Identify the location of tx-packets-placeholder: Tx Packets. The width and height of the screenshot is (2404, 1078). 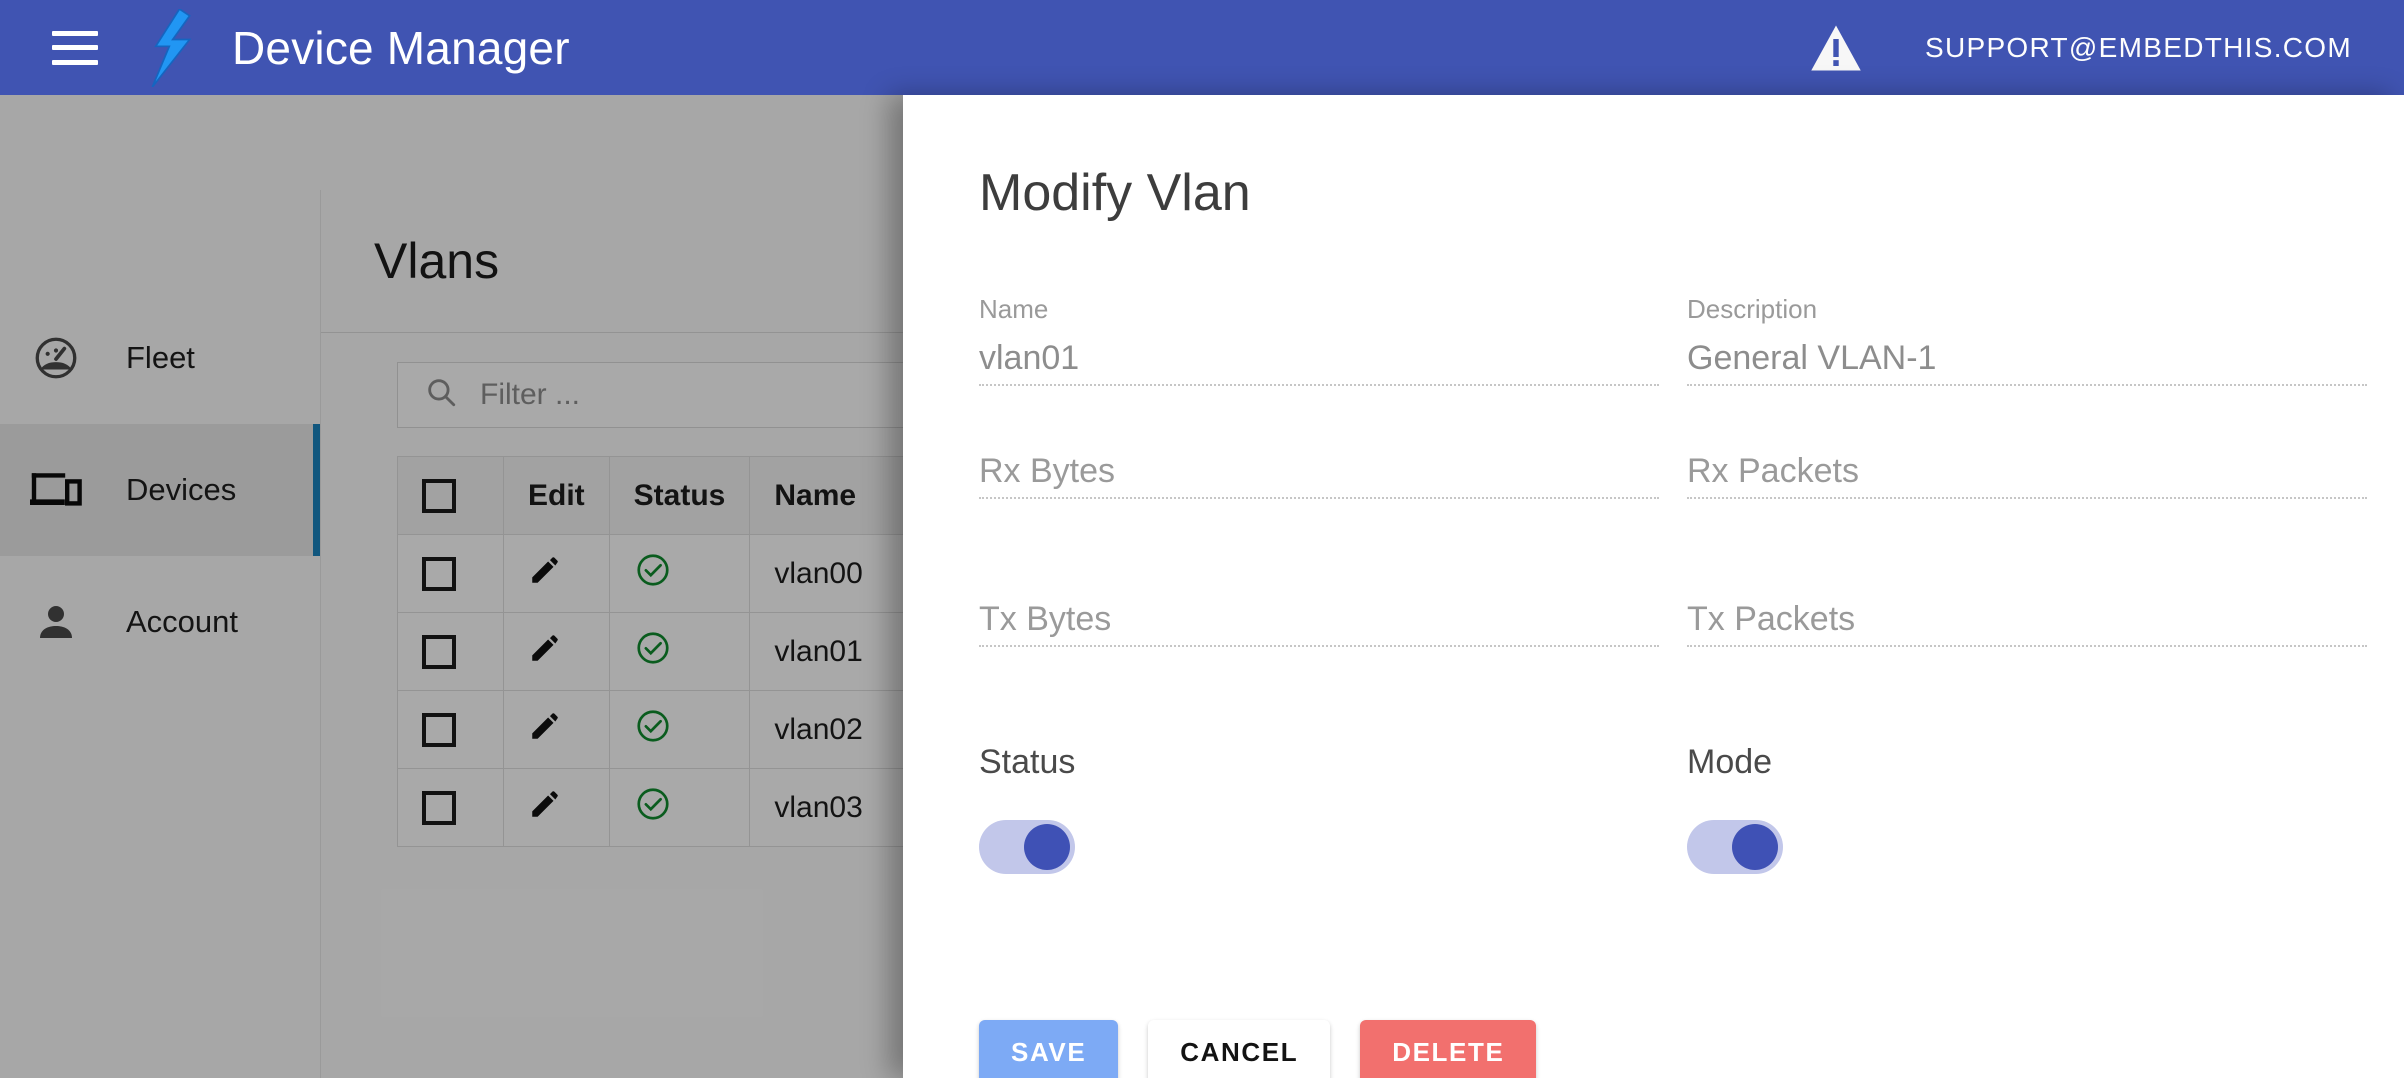
(2027, 619).